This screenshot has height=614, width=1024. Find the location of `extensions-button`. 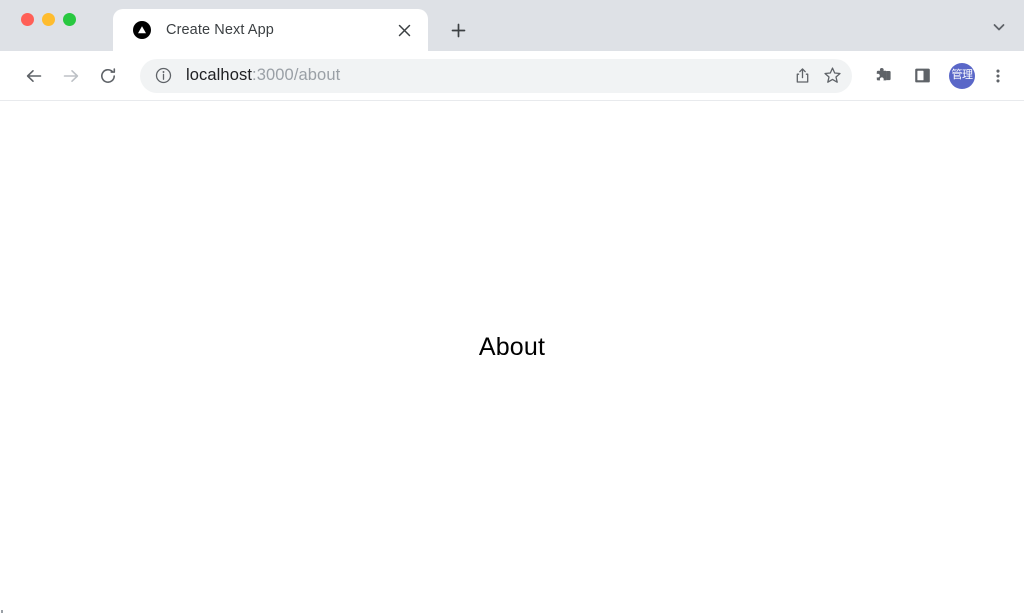

extensions-button is located at coordinates (883, 76).